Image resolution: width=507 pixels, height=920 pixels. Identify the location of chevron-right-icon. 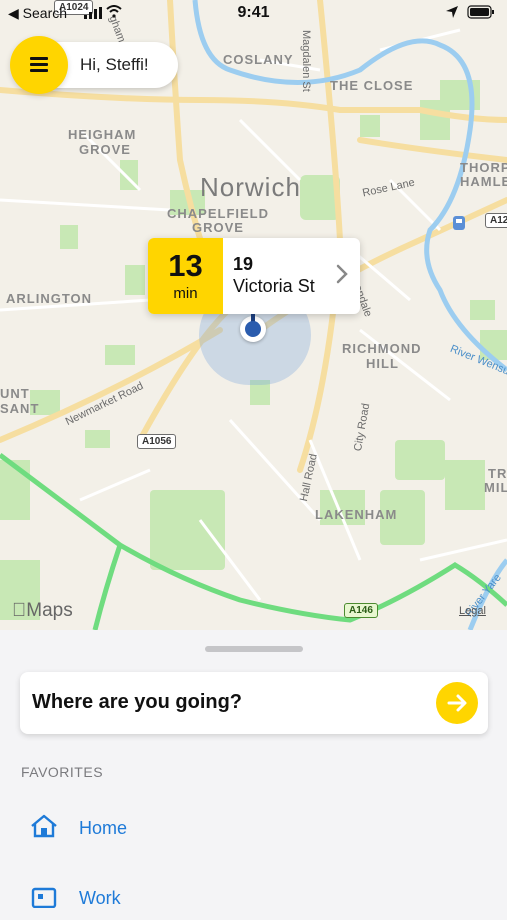
(342, 274).